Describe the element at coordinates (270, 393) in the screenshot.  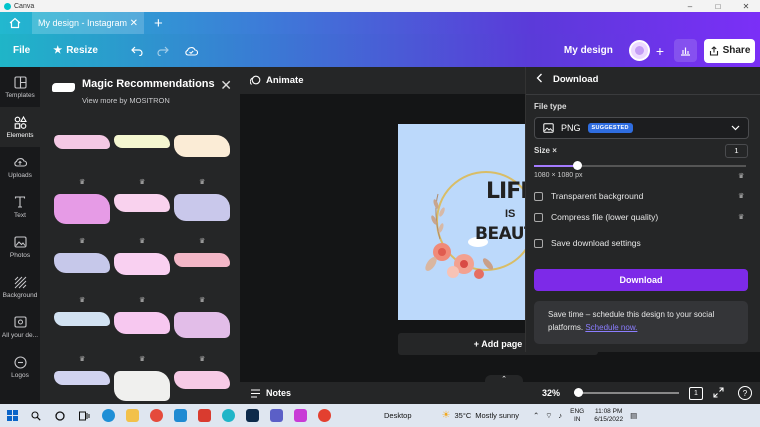
I see `notes-button: Notes` at that location.